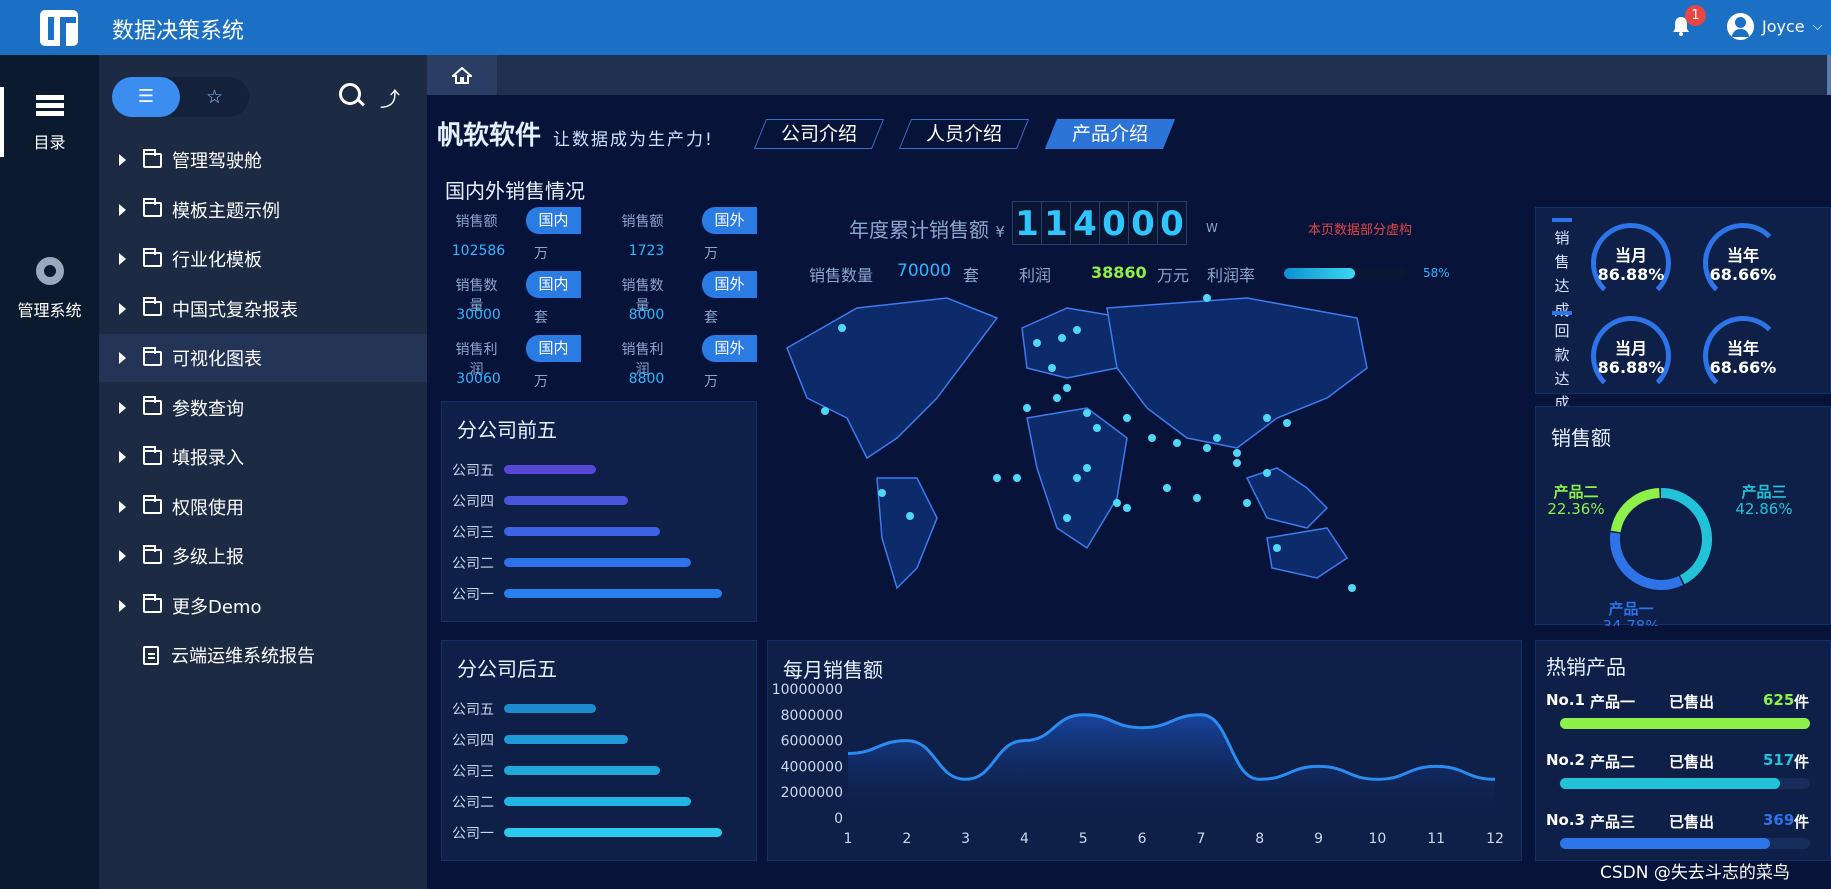 This screenshot has height=889, width=1831. What do you see at coordinates (243, 656) in the screenshot?
I see `tree-item-label: 云端运维系统报告` at bounding box center [243, 656].